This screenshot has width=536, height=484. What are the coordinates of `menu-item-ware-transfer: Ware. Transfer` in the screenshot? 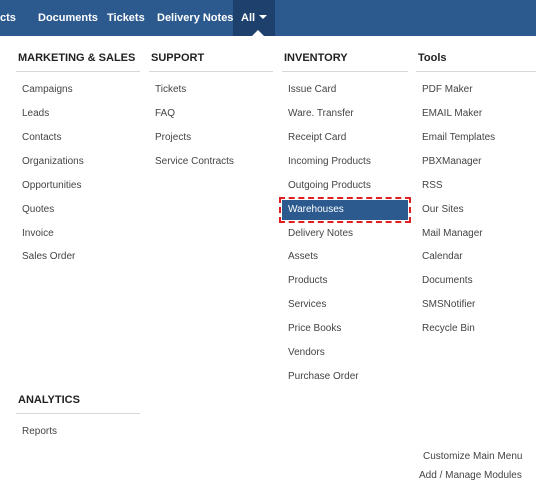 It's located at (318, 114).